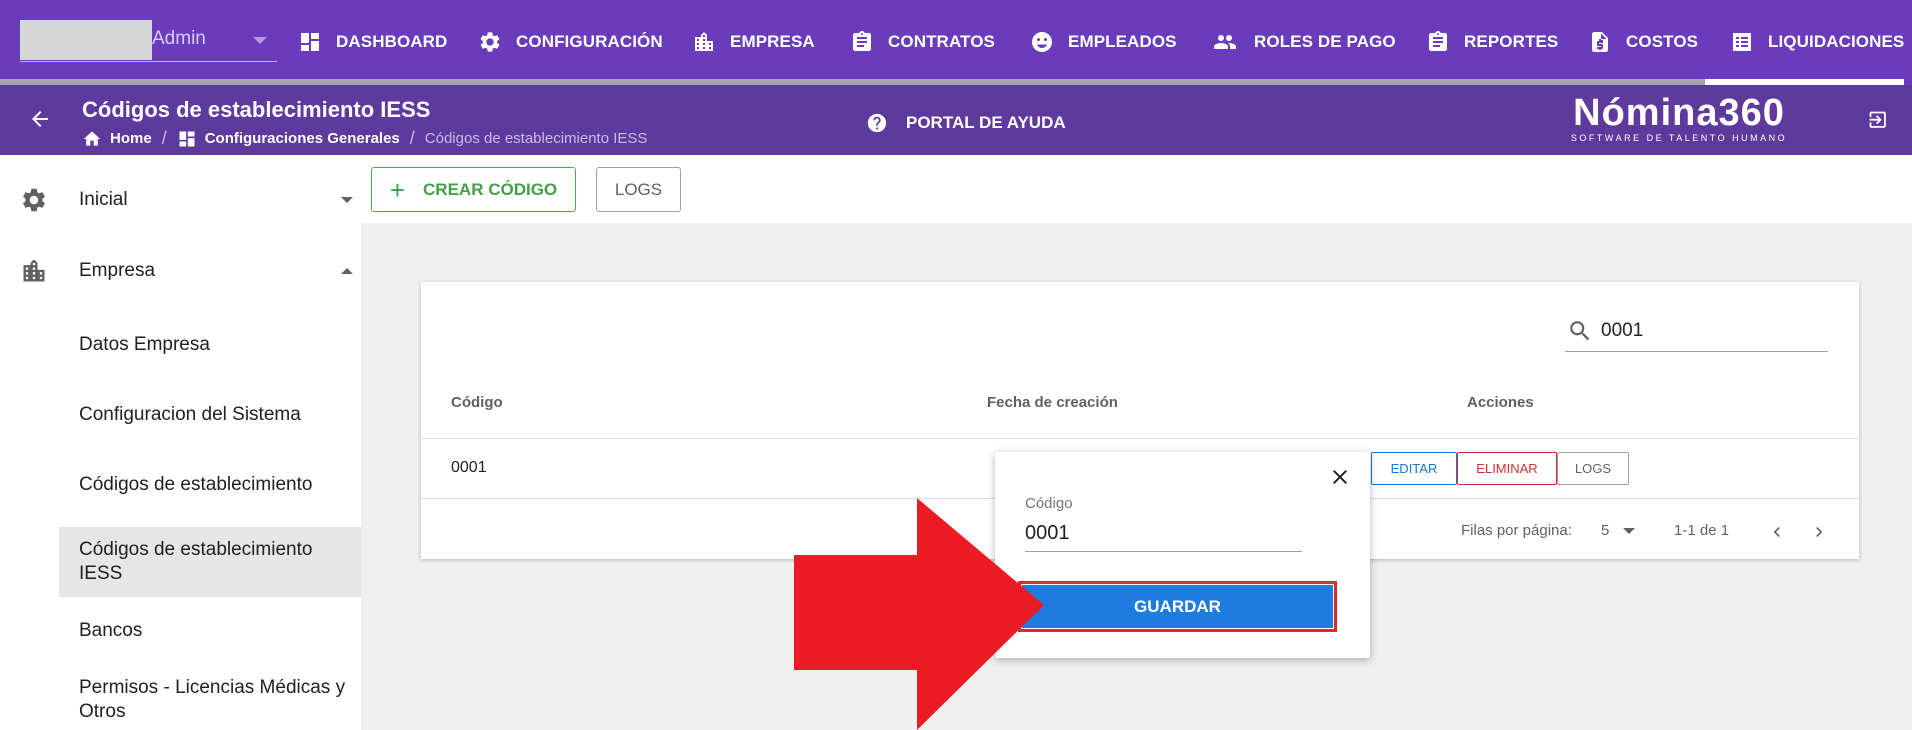 Image resolution: width=1912 pixels, height=730 pixels. What do you see at coordinates (589, 41) in the screenshot?
I see `nav-item-label: CONFIGURACIÓN` at bounding box center [589, 41].